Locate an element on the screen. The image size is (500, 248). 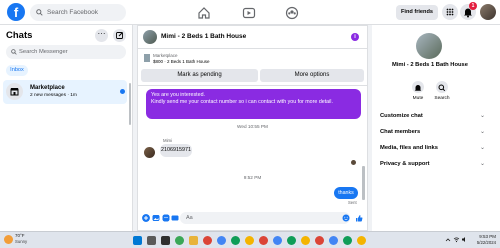
mark-as-pending-button: Mark as pending is located at coordinates (199, 75).